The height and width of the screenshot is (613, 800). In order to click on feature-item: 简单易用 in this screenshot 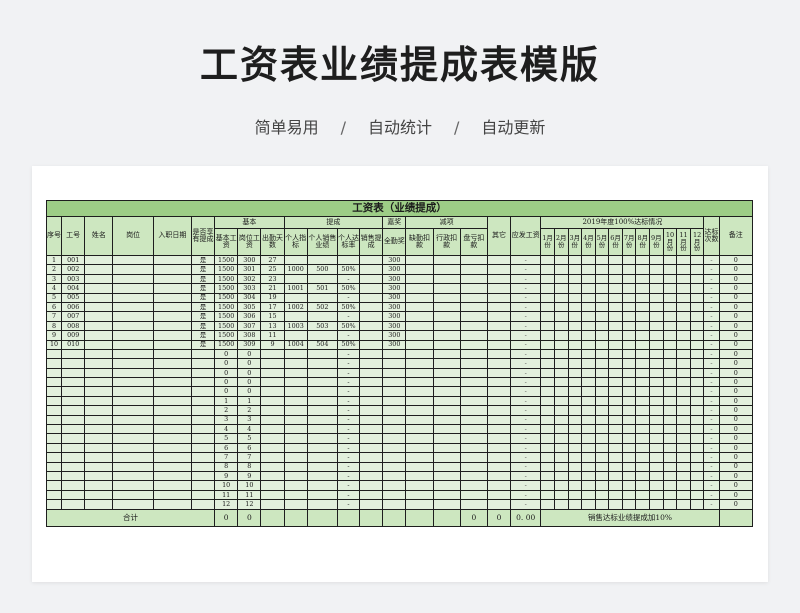, I will do `click(286, 127)`.